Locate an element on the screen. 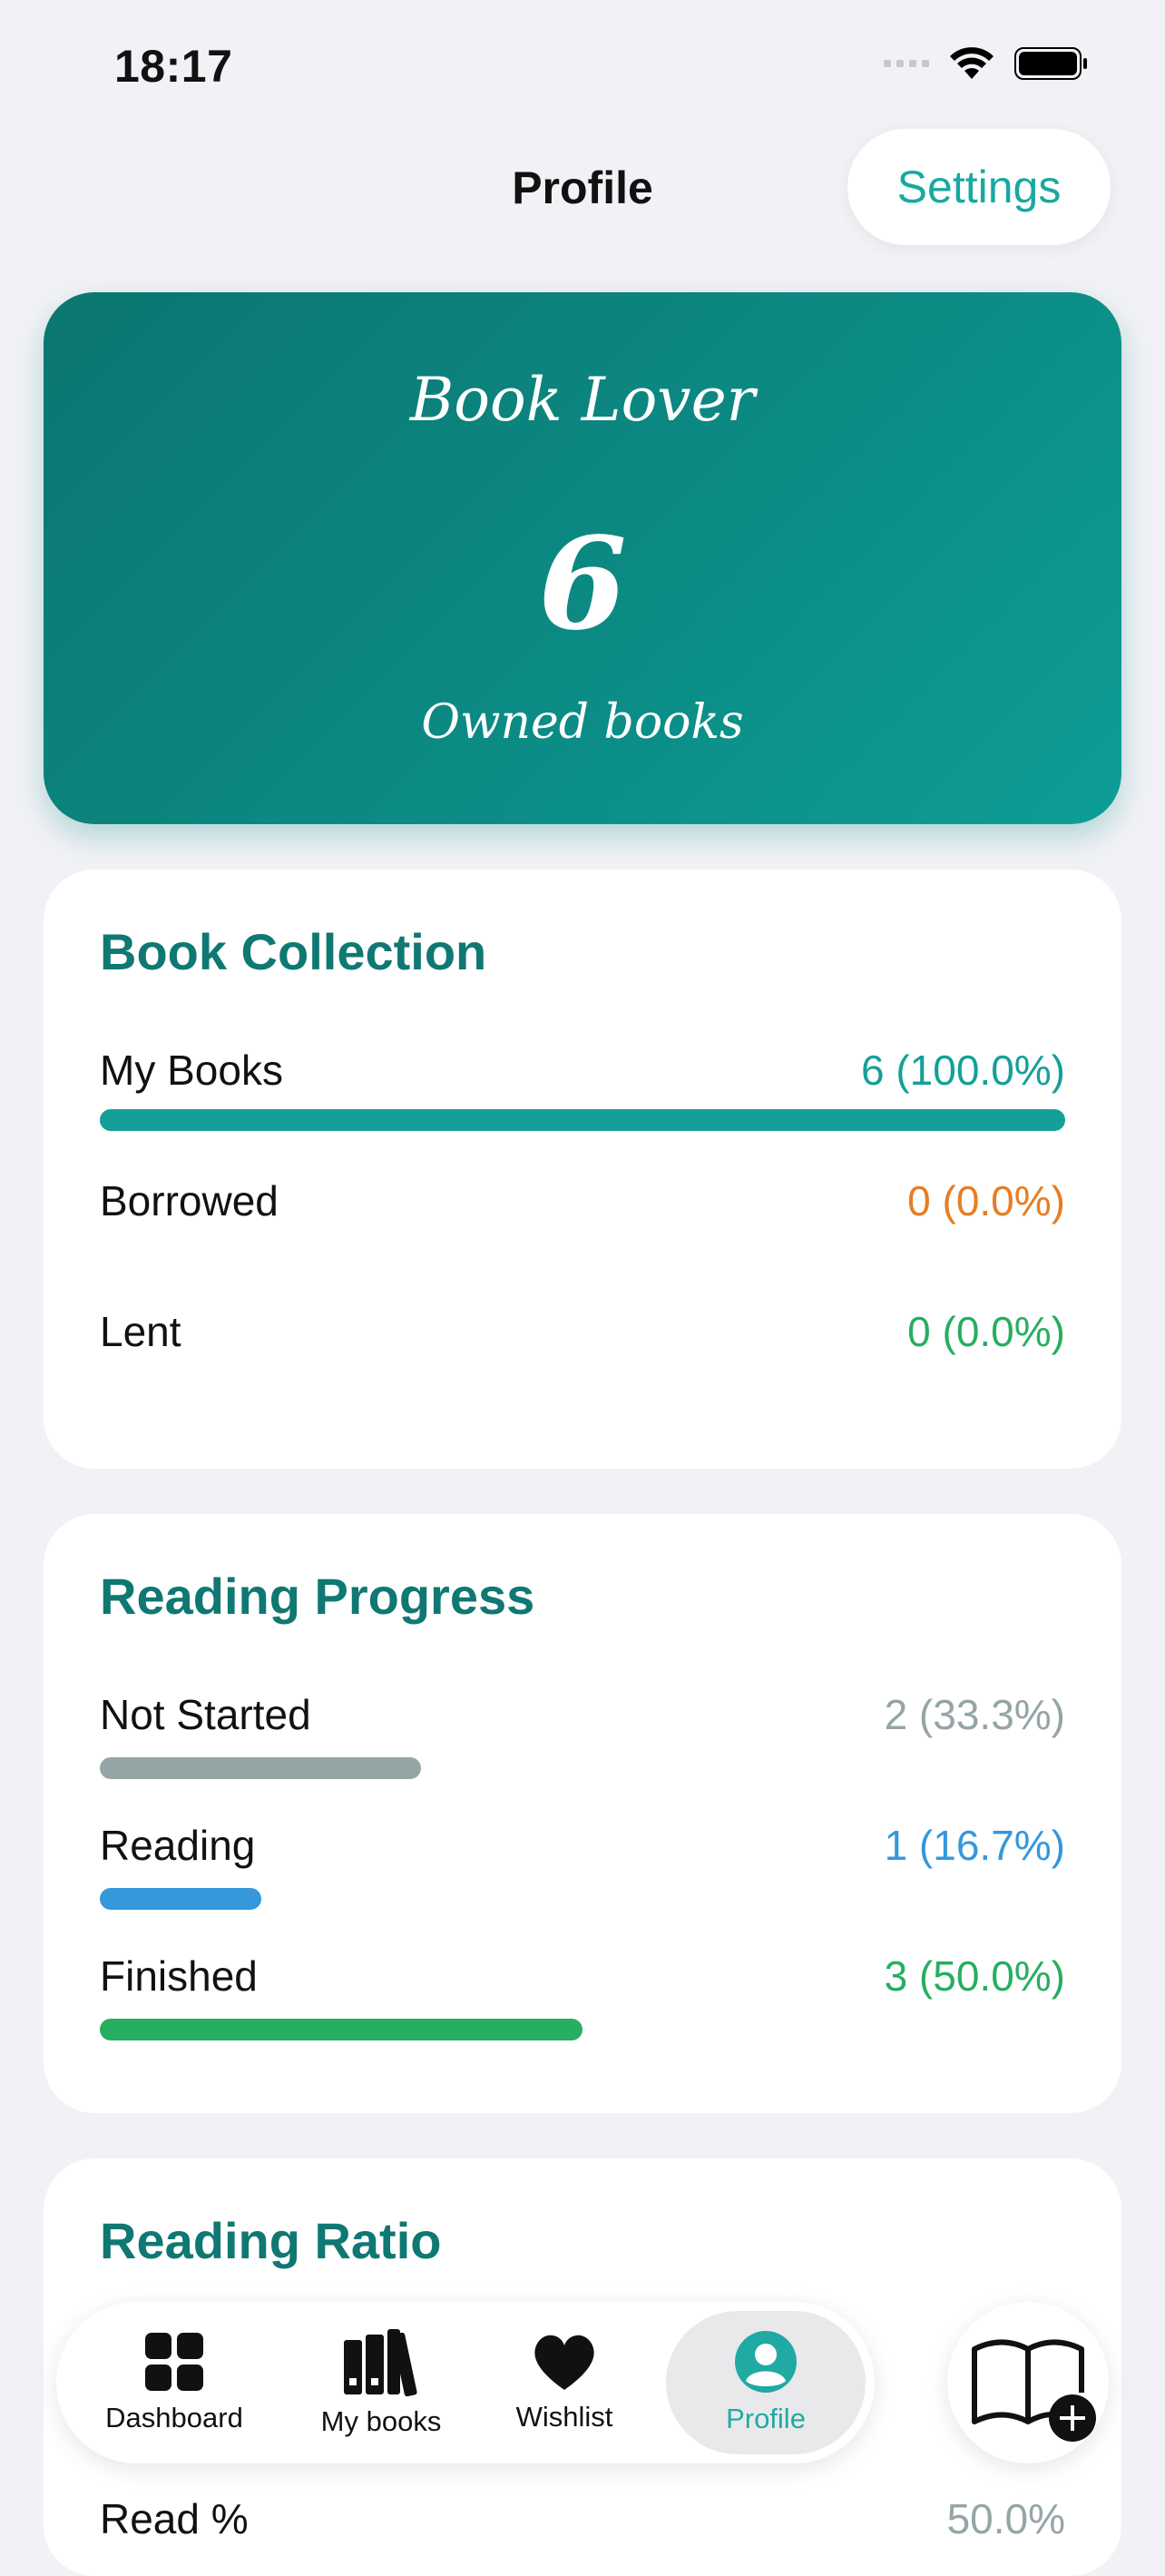 The height and width of the screenshot is (2576, 1165). collection-row-borrowed: Borrowed 0 (0.0%) is located at coordinates (582, 1203).